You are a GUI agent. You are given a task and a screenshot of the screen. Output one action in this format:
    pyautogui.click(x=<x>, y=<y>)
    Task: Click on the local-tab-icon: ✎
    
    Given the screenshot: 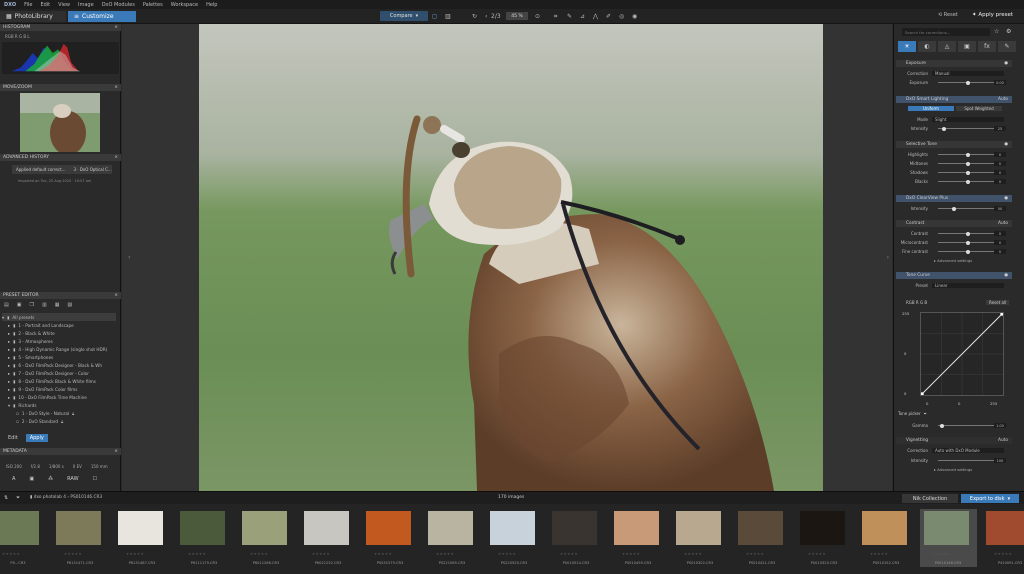 What is the action you would take?
    pyautogui.click(x=1007, y=46)
    